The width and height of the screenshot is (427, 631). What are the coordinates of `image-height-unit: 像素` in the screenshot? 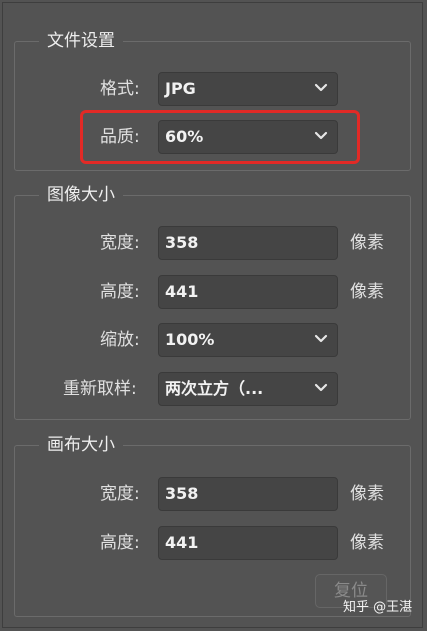 It's located at (367, 292).